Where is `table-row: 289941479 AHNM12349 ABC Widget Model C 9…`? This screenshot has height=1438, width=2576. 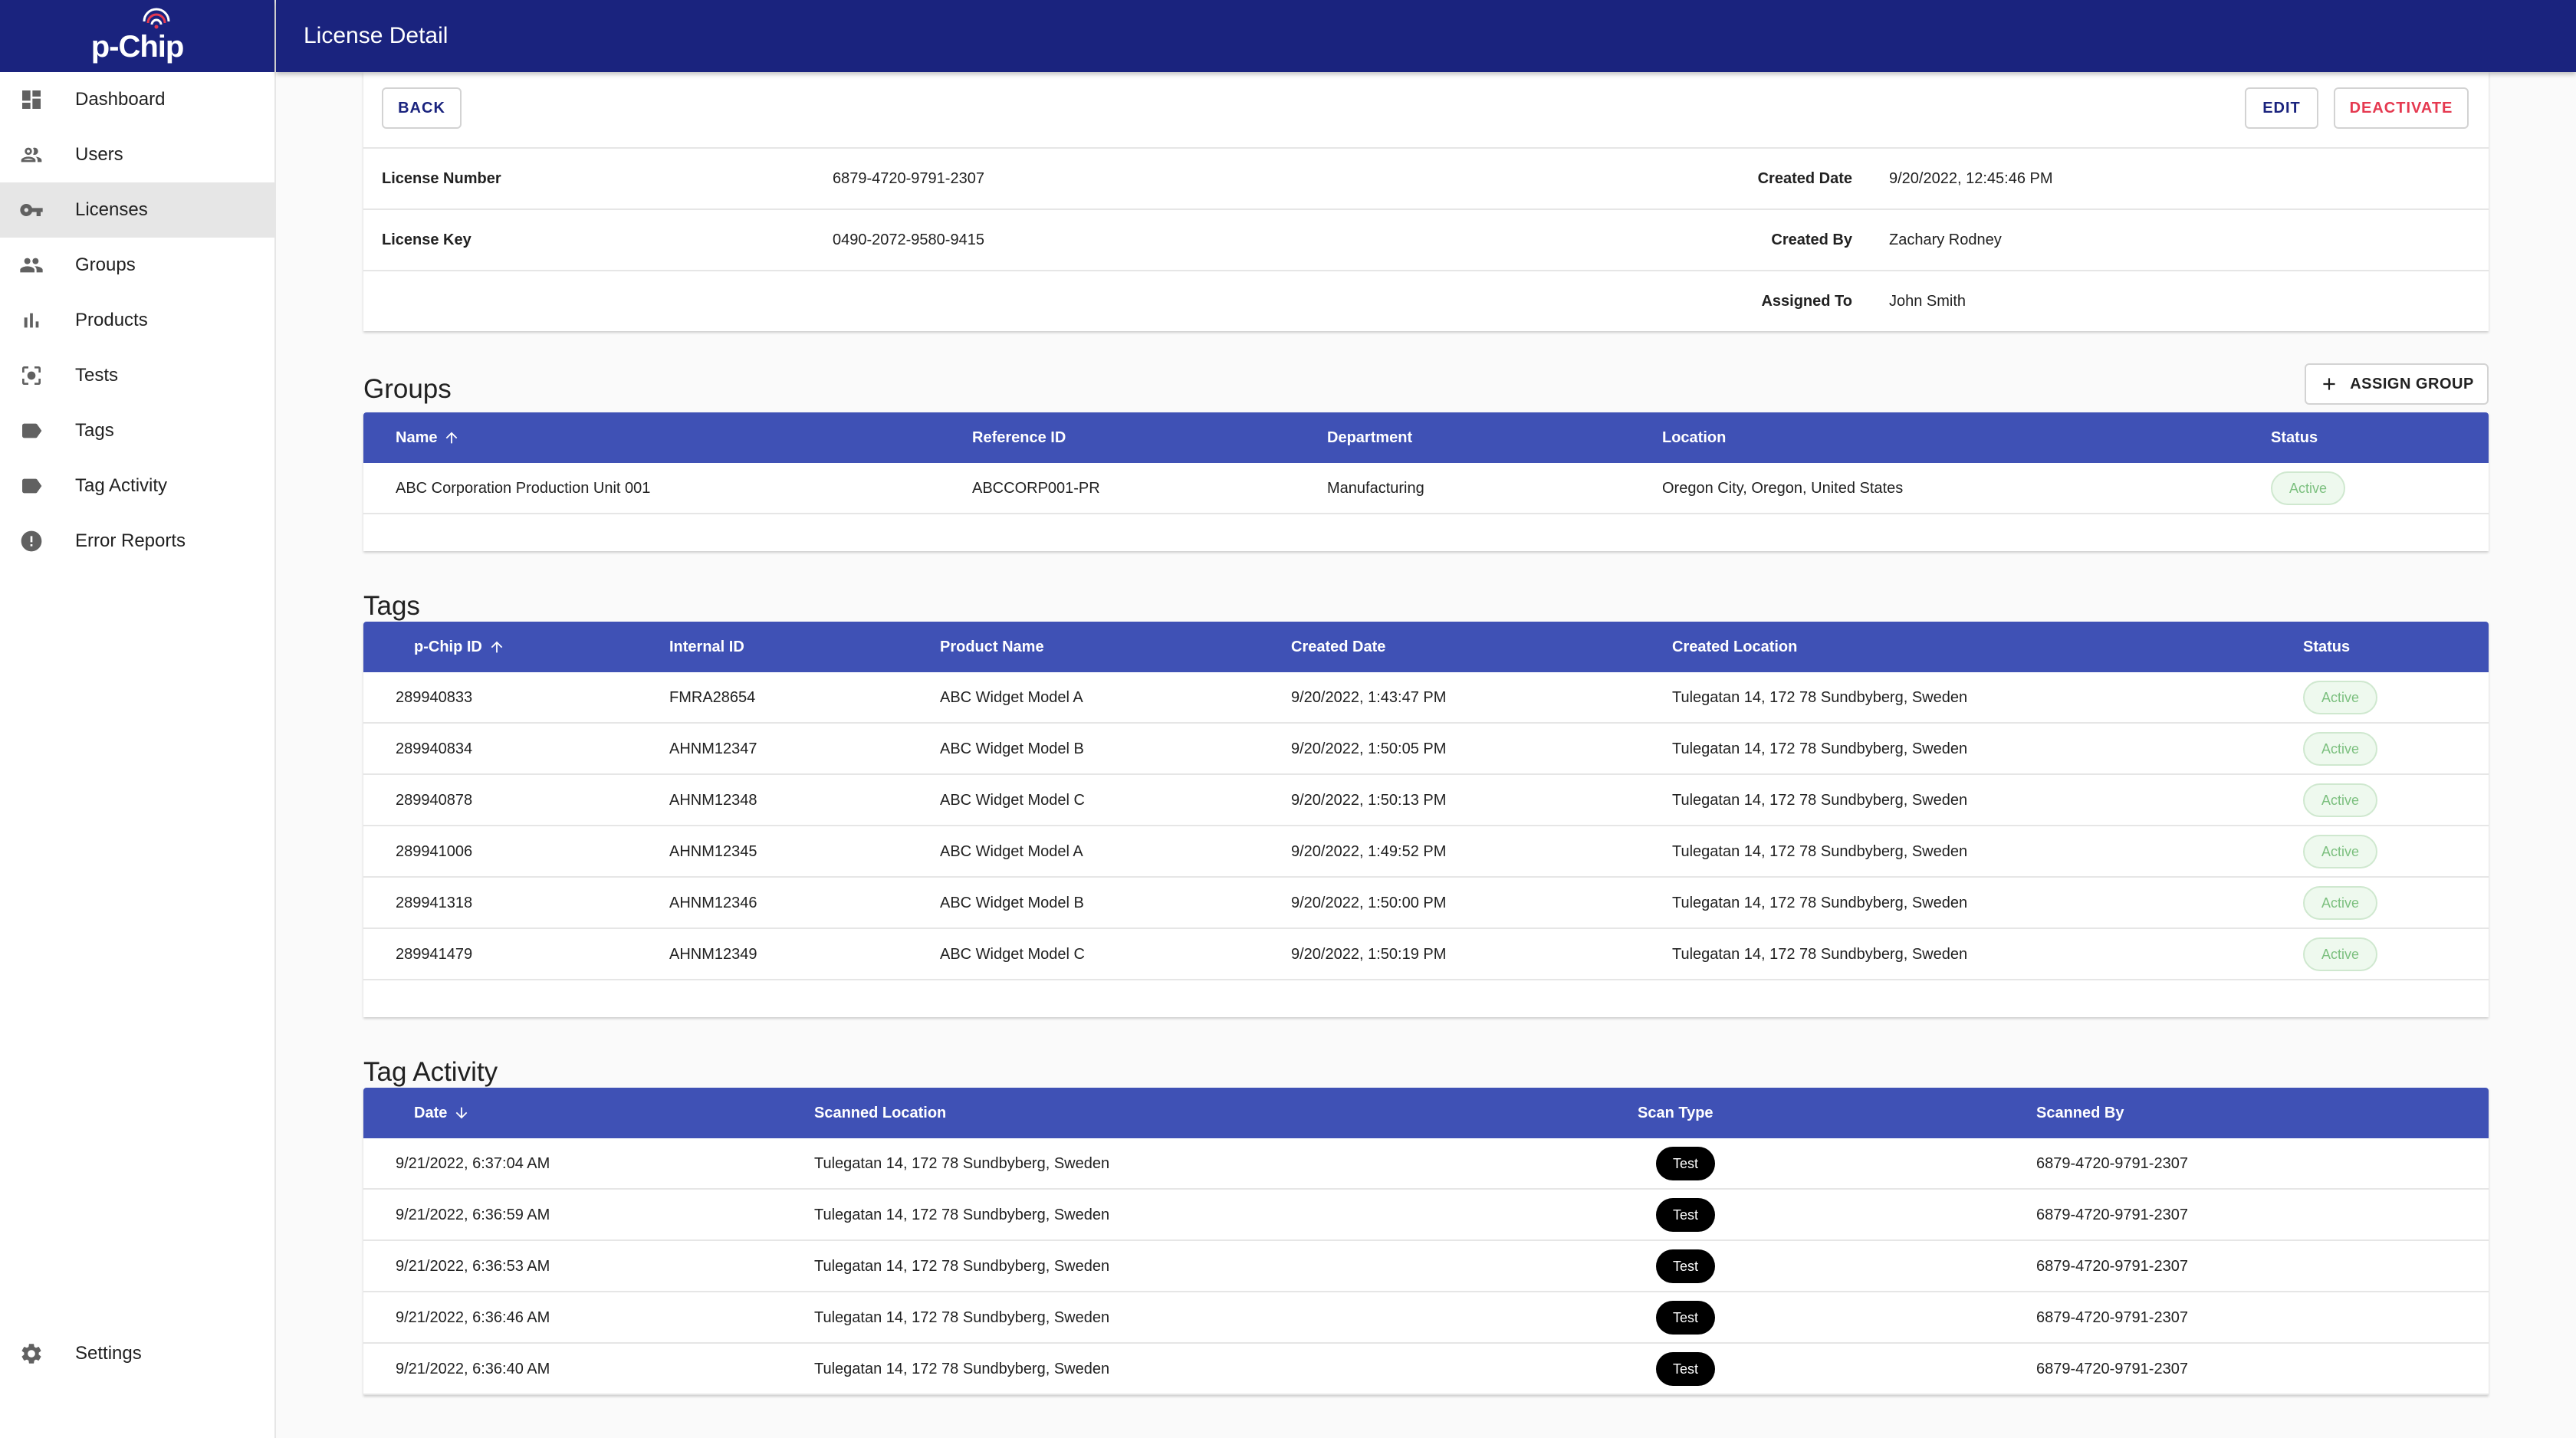 table-row: 289941479 AHNM12349 ABC Widget Model C 9… is located at coordinates (1426, 954).